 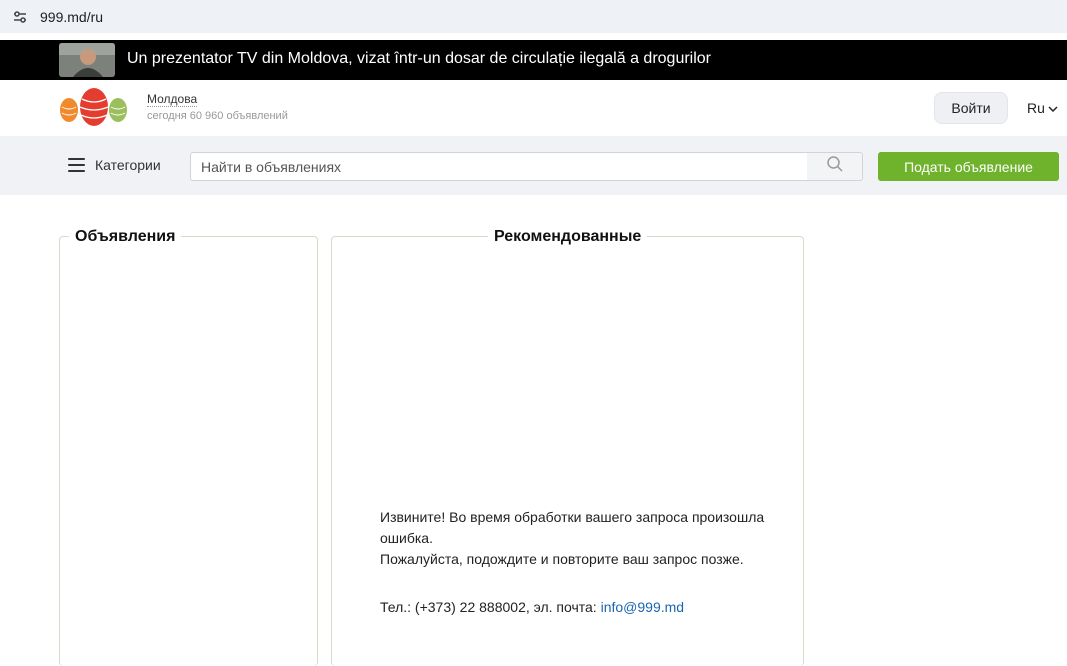 I want to click on login-button: Войти, so click(x=971, y=108).